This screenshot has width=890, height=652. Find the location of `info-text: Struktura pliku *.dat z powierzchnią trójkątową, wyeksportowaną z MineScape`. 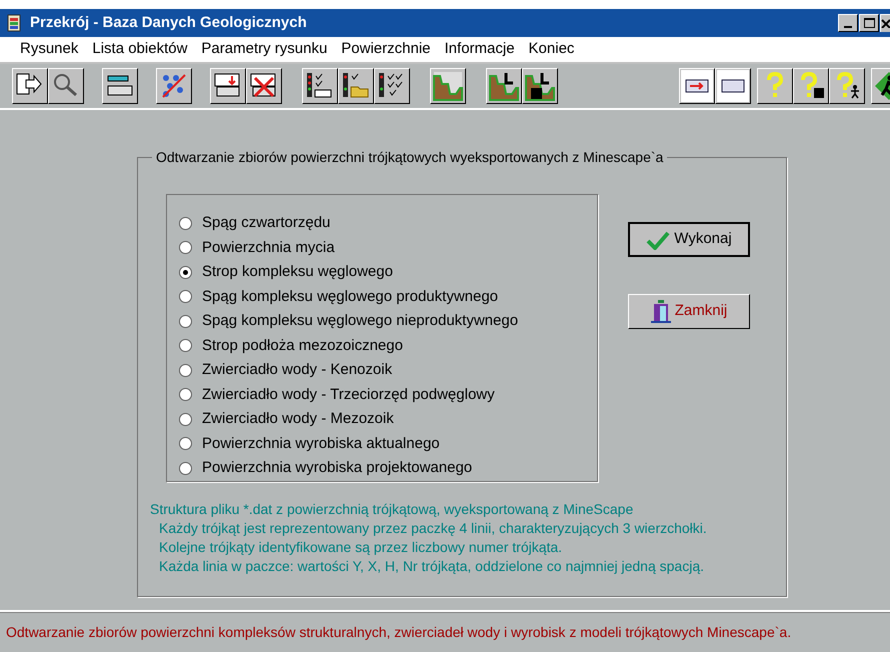

info-text: Struktura pliku *.dat z powierzchnią trójkątową, wyeksportowaną z MineScape is located at coordinates (392, 509).